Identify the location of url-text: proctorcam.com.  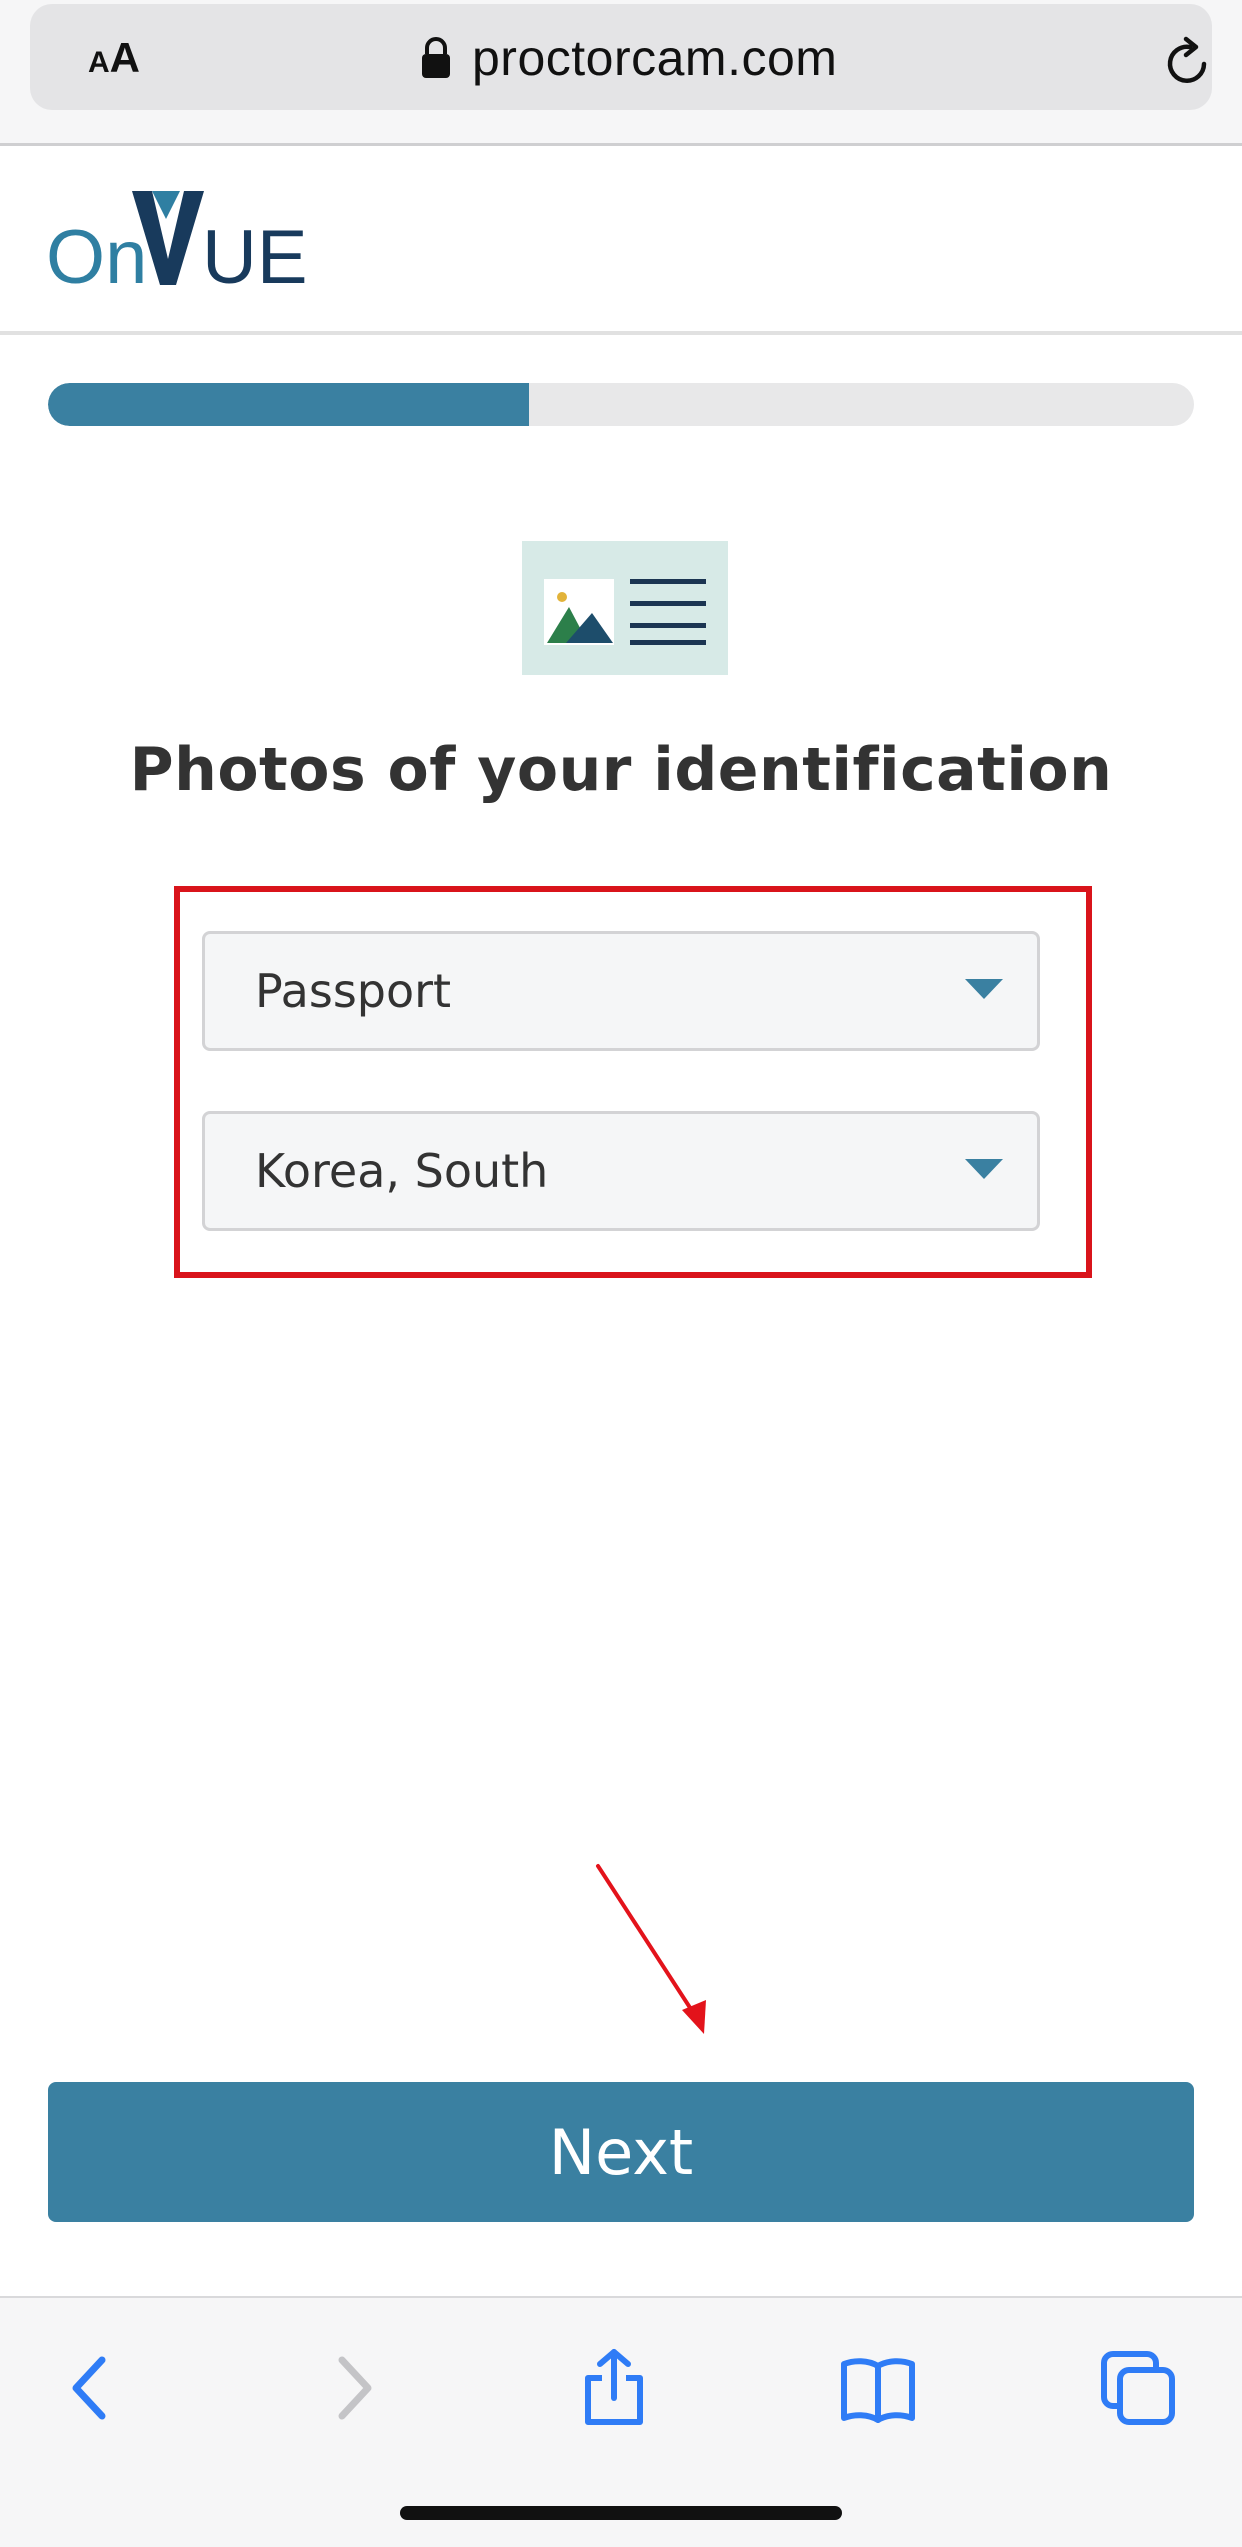
(655, 58).